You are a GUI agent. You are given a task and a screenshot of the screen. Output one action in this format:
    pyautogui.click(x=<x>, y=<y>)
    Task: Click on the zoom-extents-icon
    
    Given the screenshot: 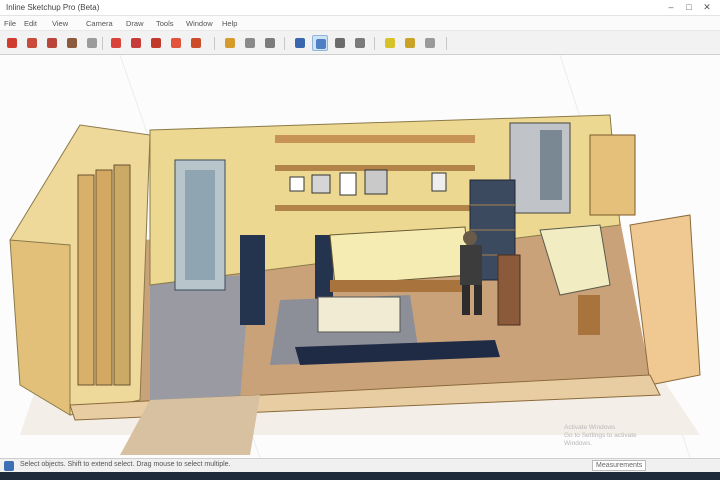 What is the action you would take?
    pyautogui.click(x=360, y=43)
    